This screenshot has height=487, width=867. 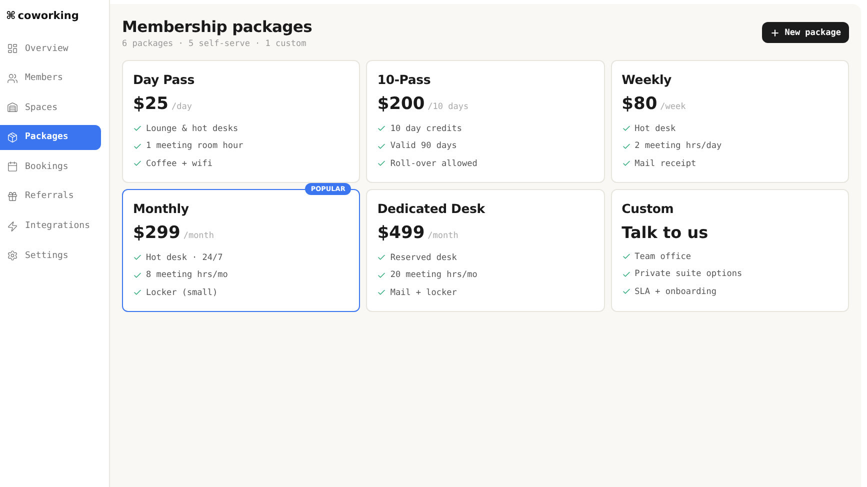 I want to click on feature-text: 10 day credits, so click(x=426, y=129).